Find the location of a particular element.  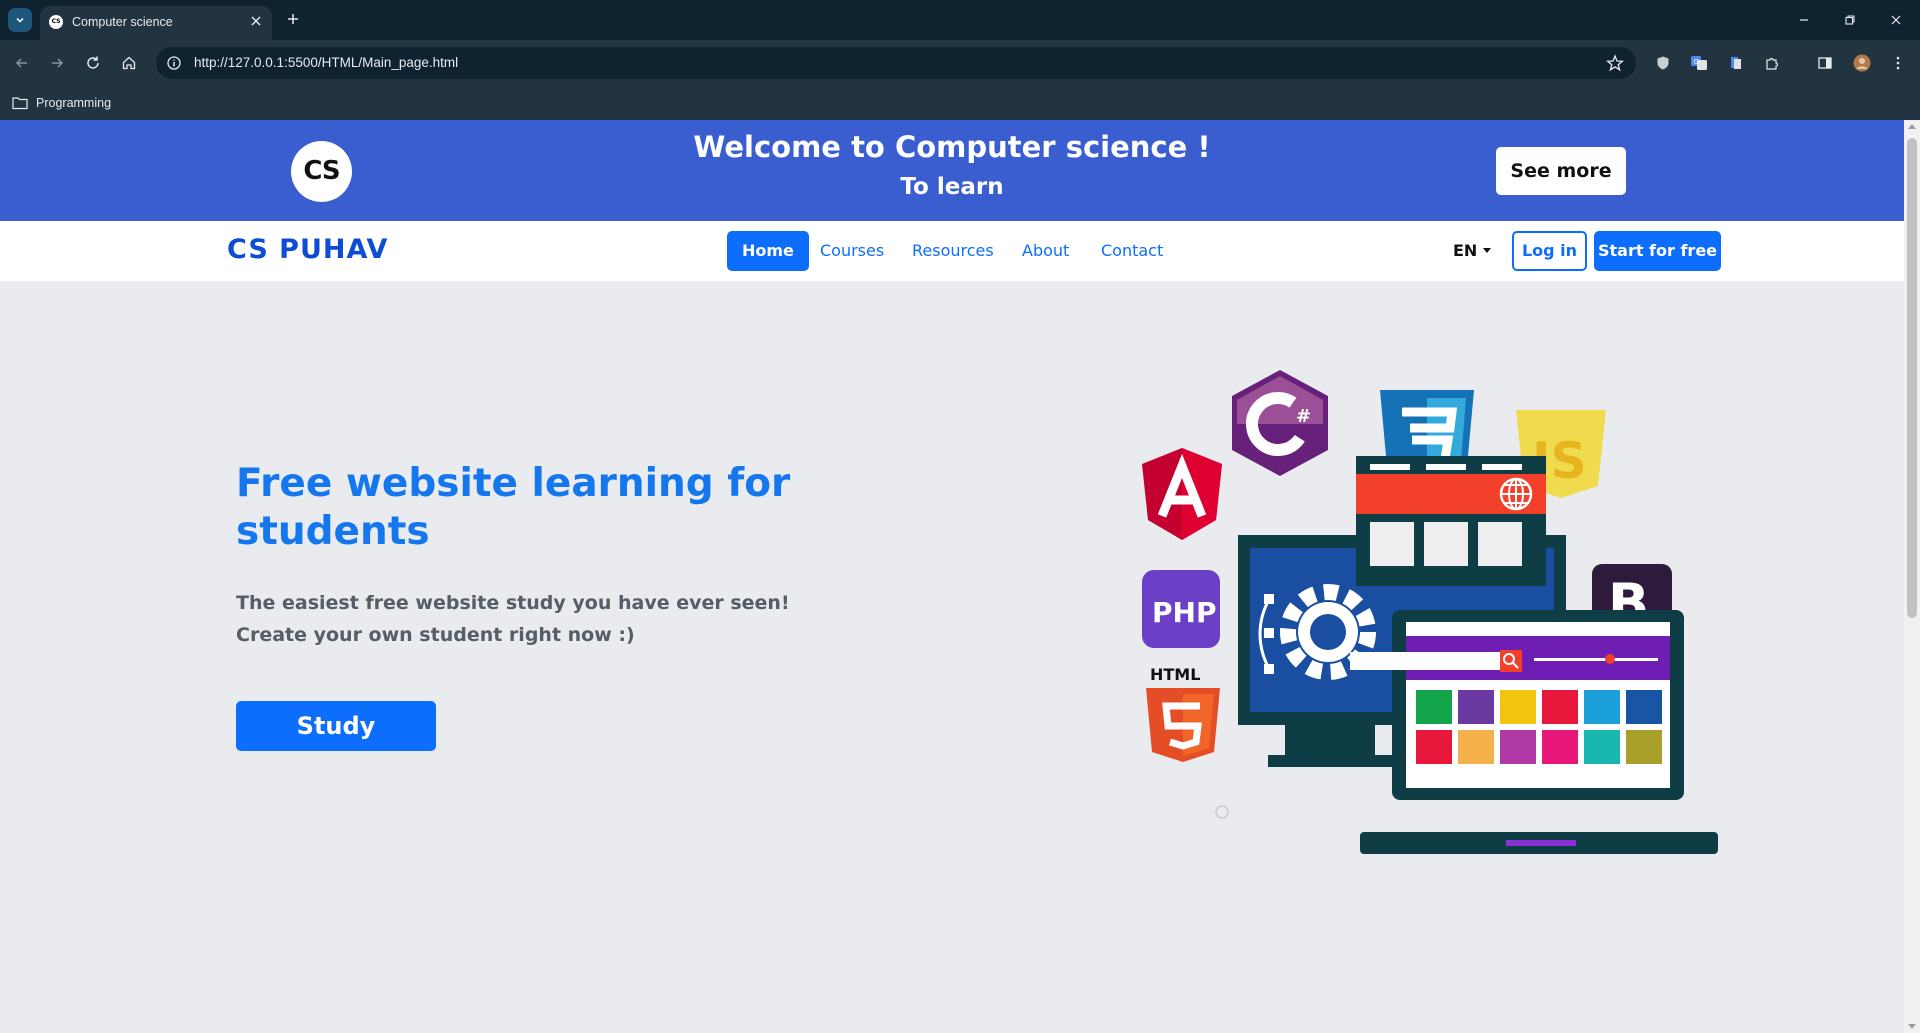

hero-title: Free website learning for students is located at coordinates (513, 507).